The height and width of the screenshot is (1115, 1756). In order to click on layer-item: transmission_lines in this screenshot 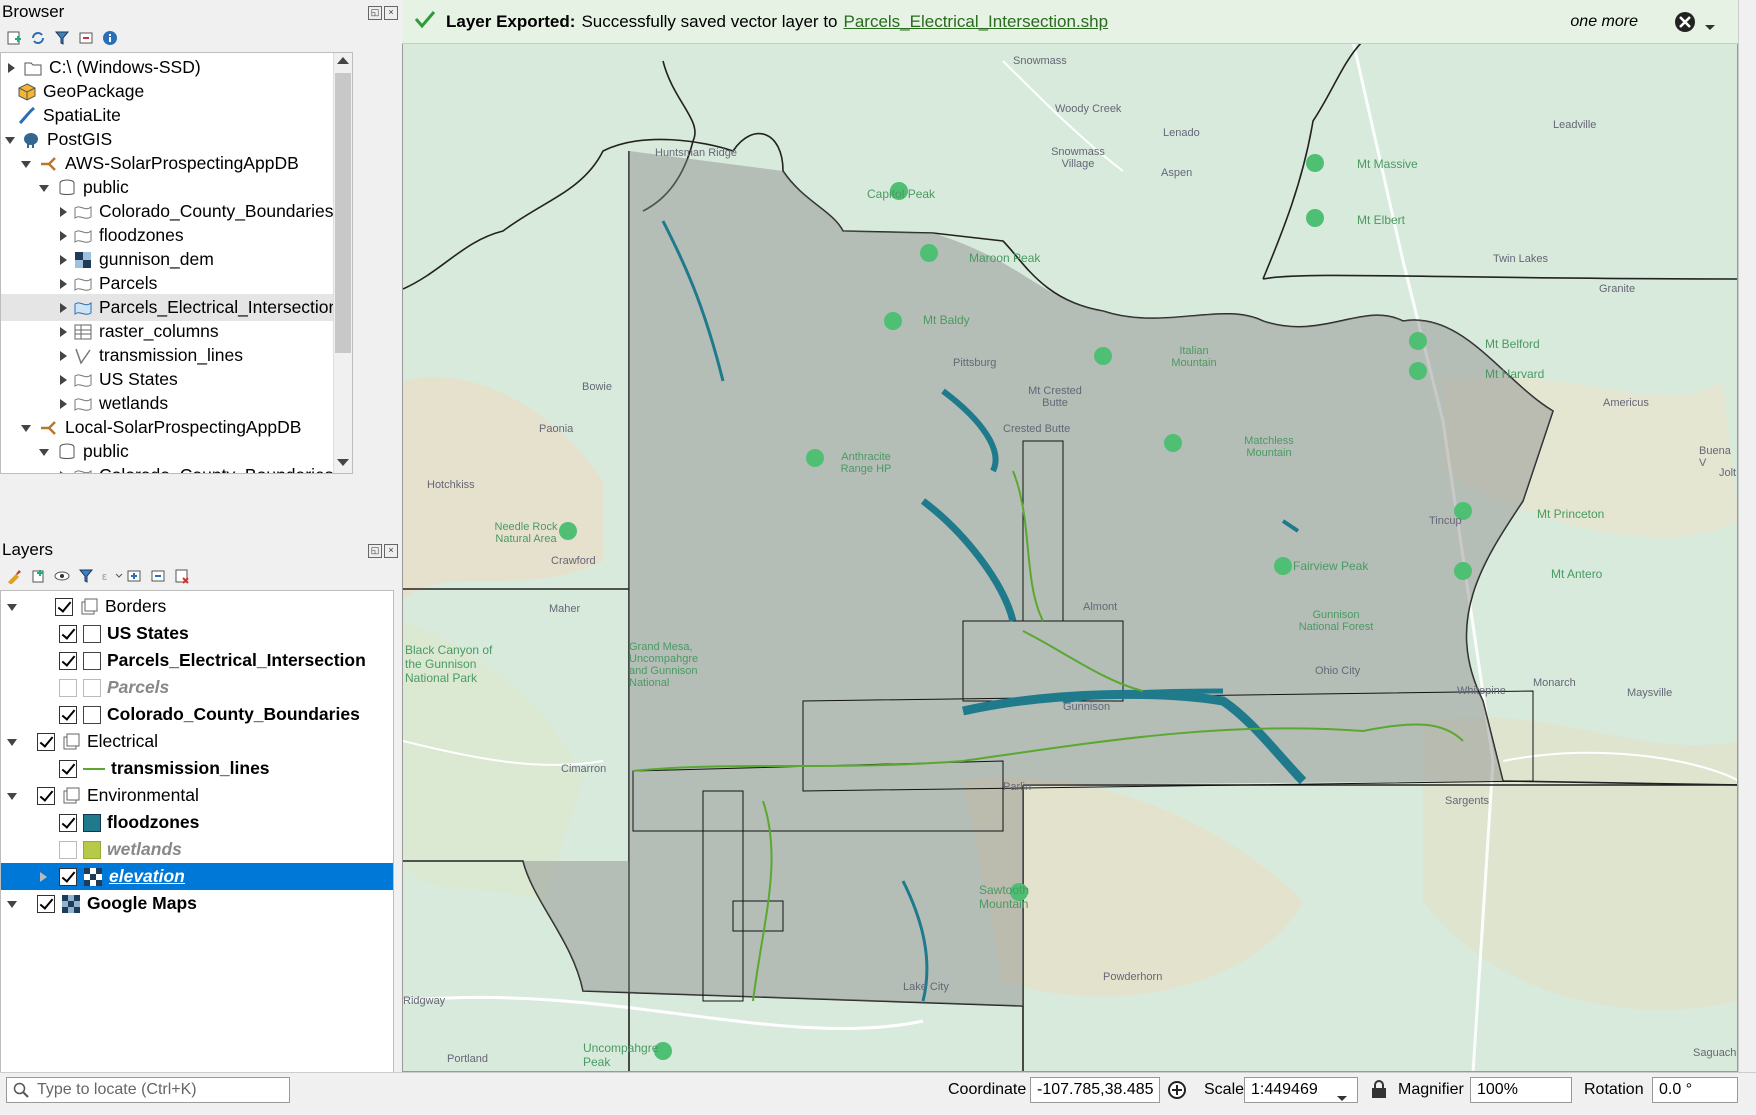, I will do `click(164, 768)`.